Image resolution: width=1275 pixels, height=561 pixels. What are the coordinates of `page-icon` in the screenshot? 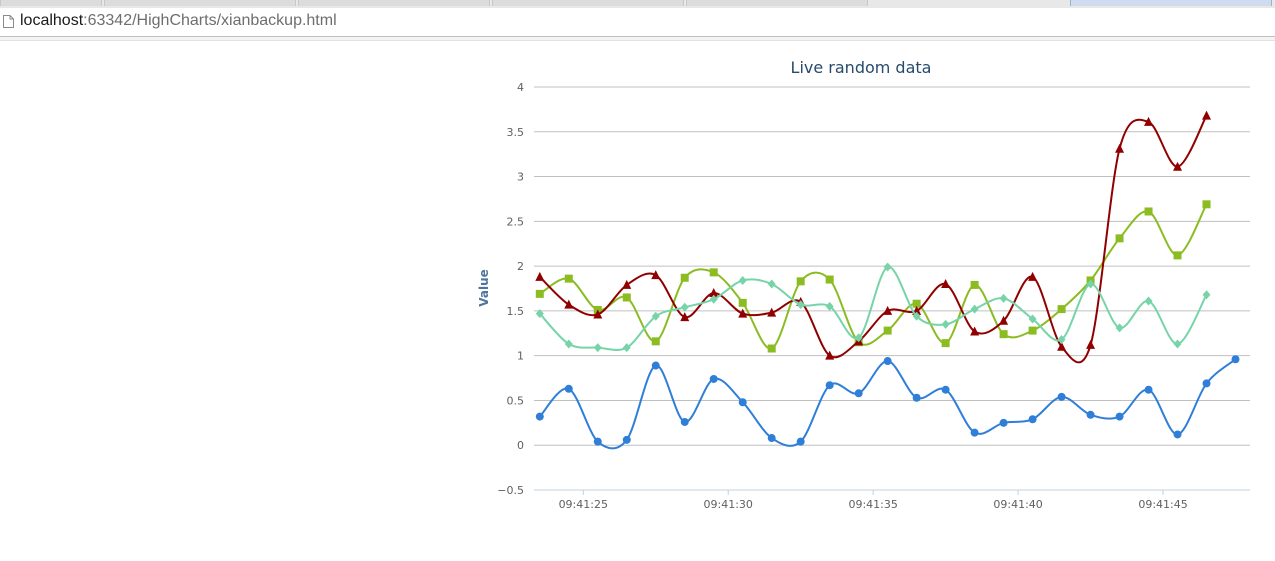 It's located at (8, 21).